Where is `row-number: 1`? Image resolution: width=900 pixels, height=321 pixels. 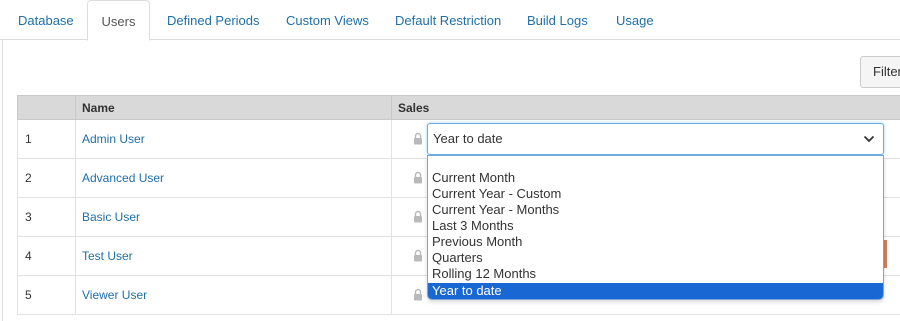
row-number: 1 is located at coordinates (28, 139).